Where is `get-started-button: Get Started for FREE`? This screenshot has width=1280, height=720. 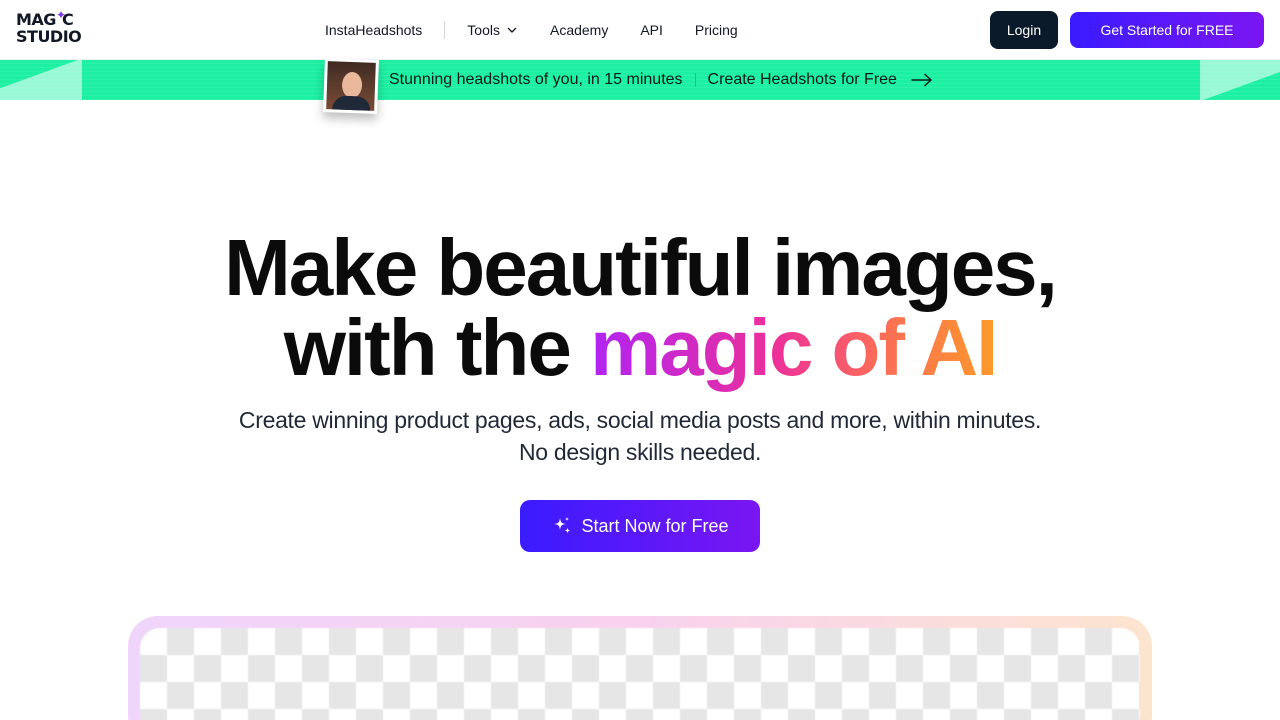 get-started-button: Get Started for FREE is located at coordinates (1167, 30).